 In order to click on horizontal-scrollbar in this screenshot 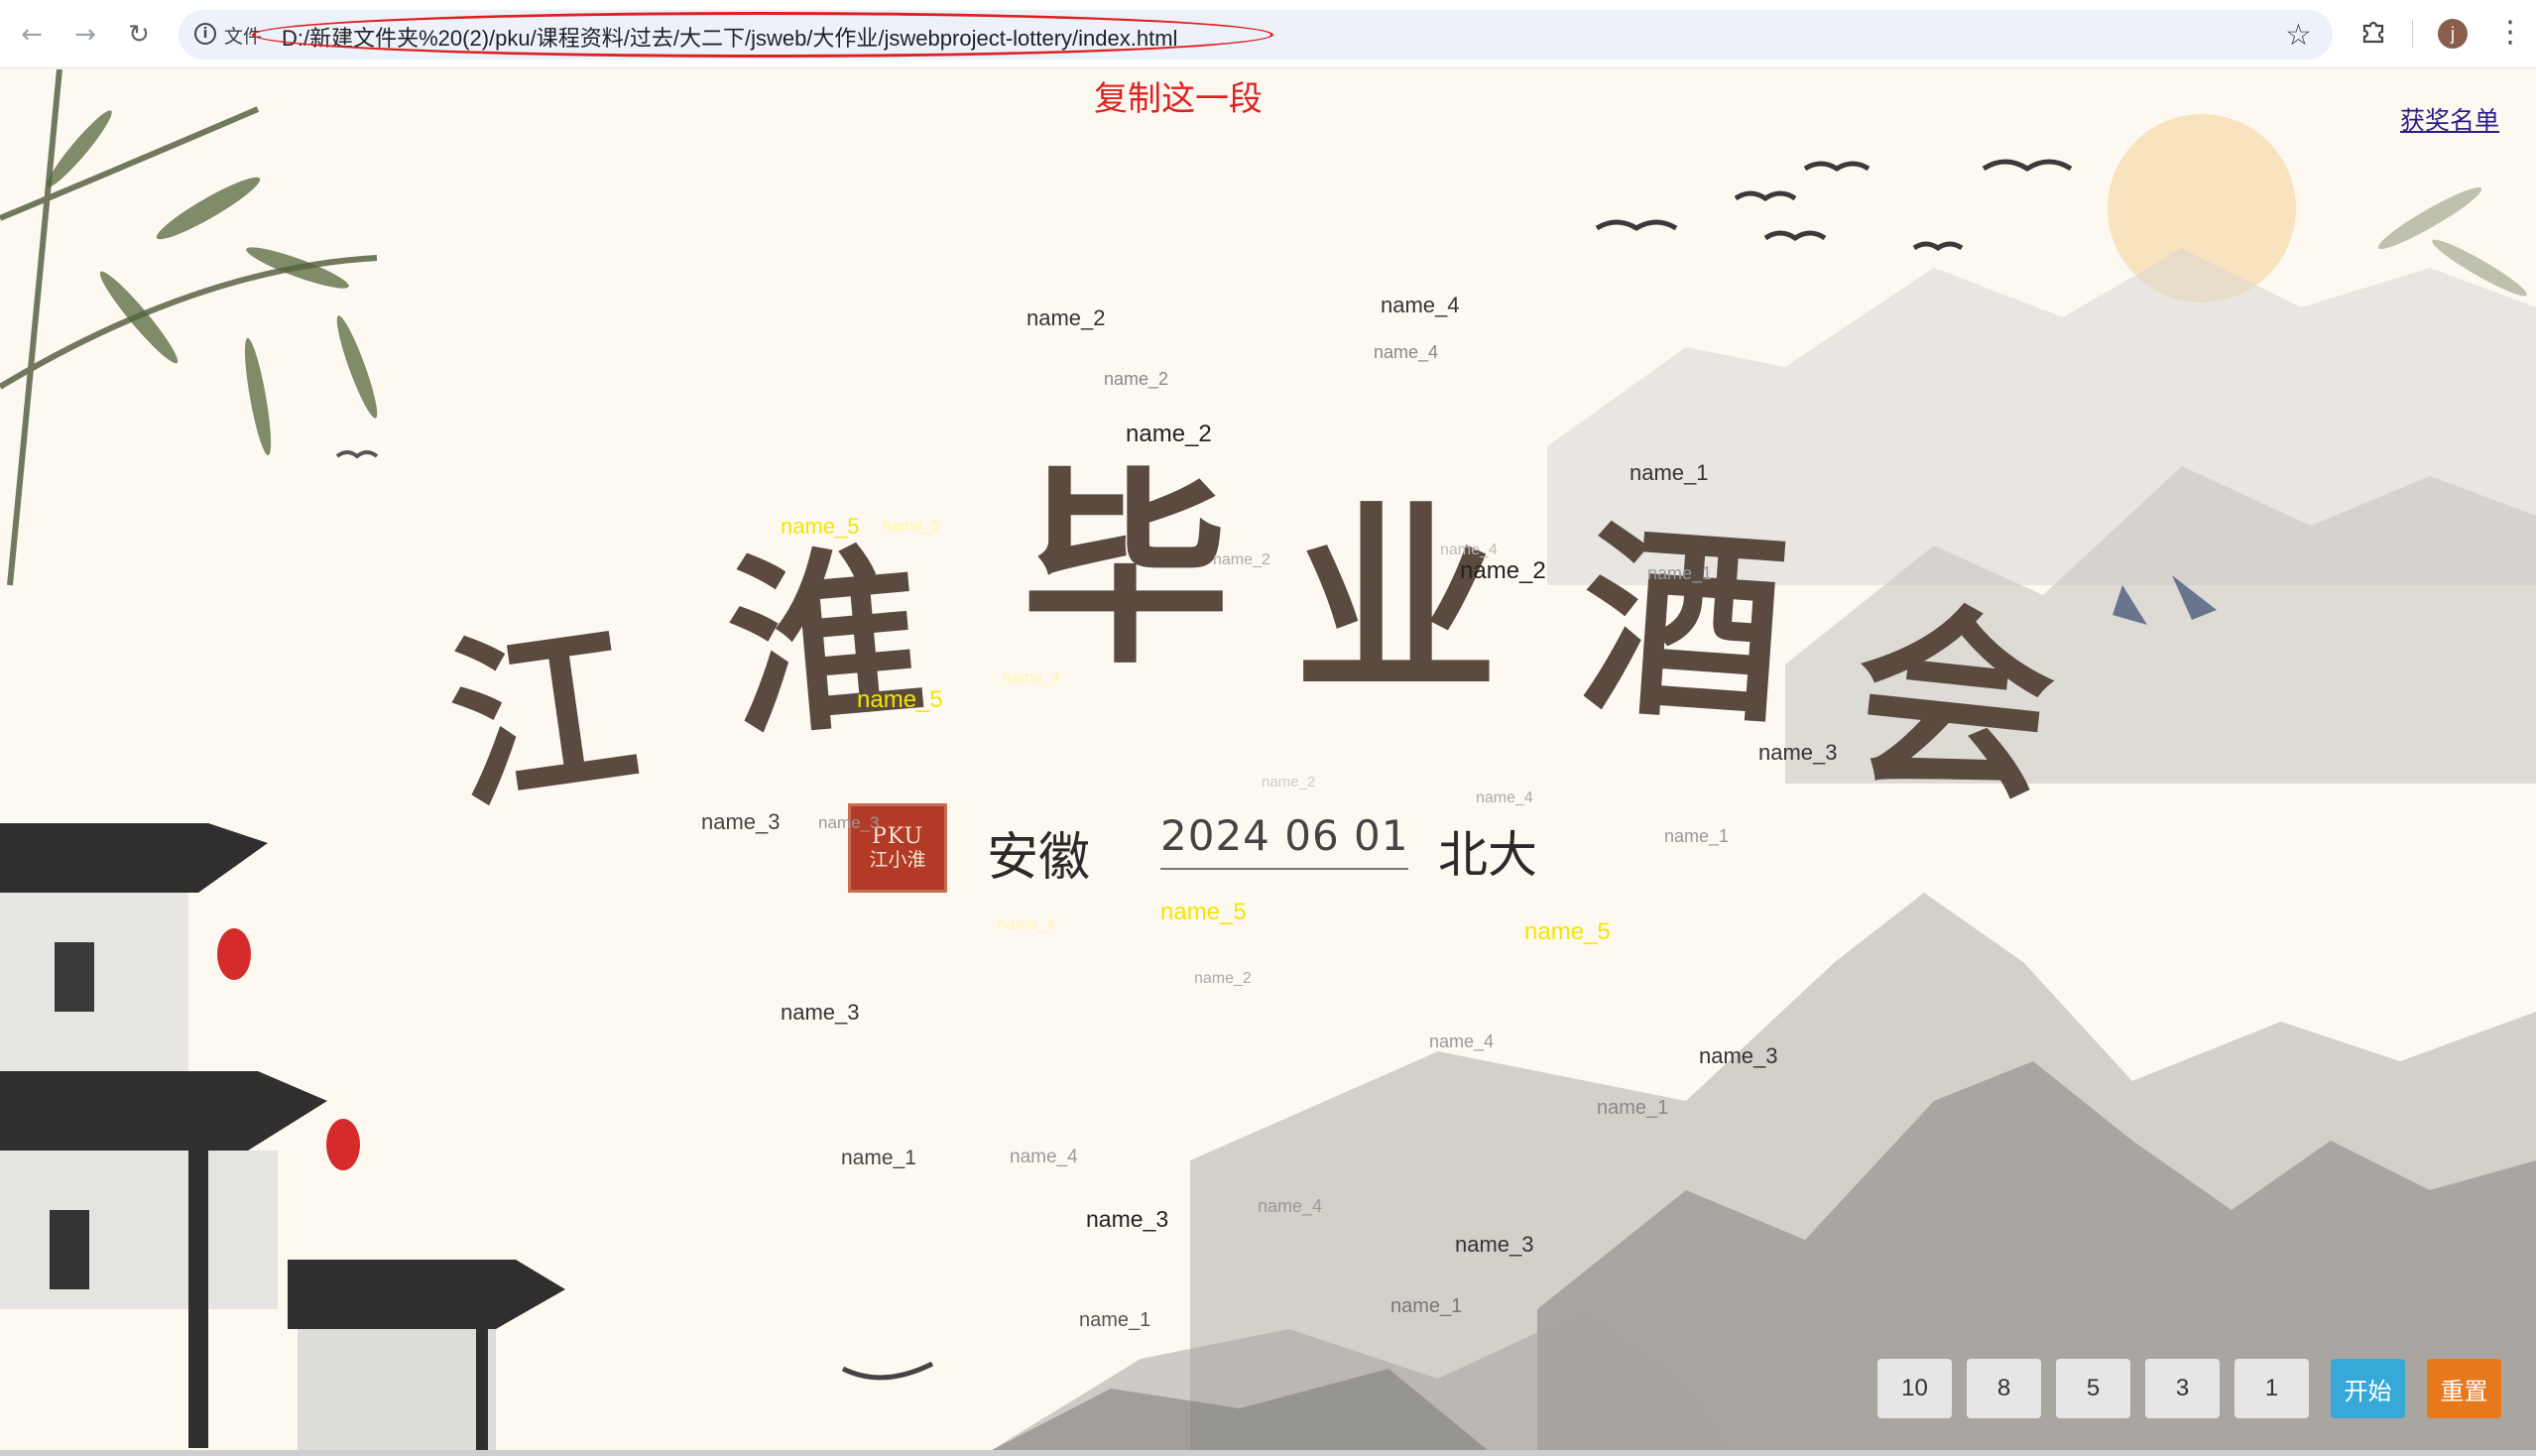, I will do `click(1268, 1453)`.